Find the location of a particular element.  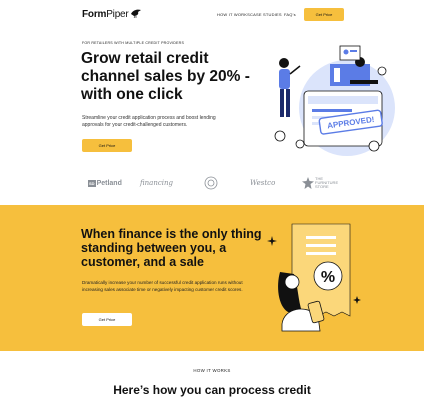

nav-link-how-it-works: HOW IT WORKS is located at coordinates (233, 14).